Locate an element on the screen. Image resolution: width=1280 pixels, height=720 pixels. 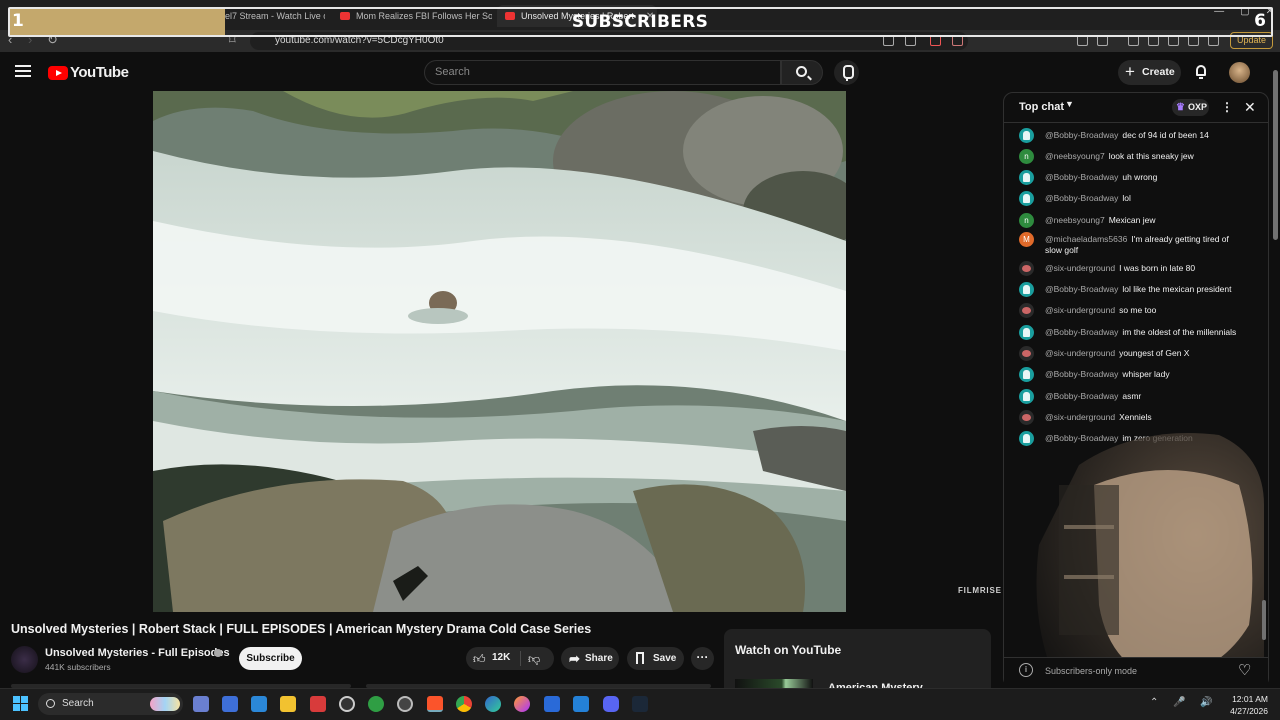
chat-close-icon: ✕ is located at coordinates (1250, 107).